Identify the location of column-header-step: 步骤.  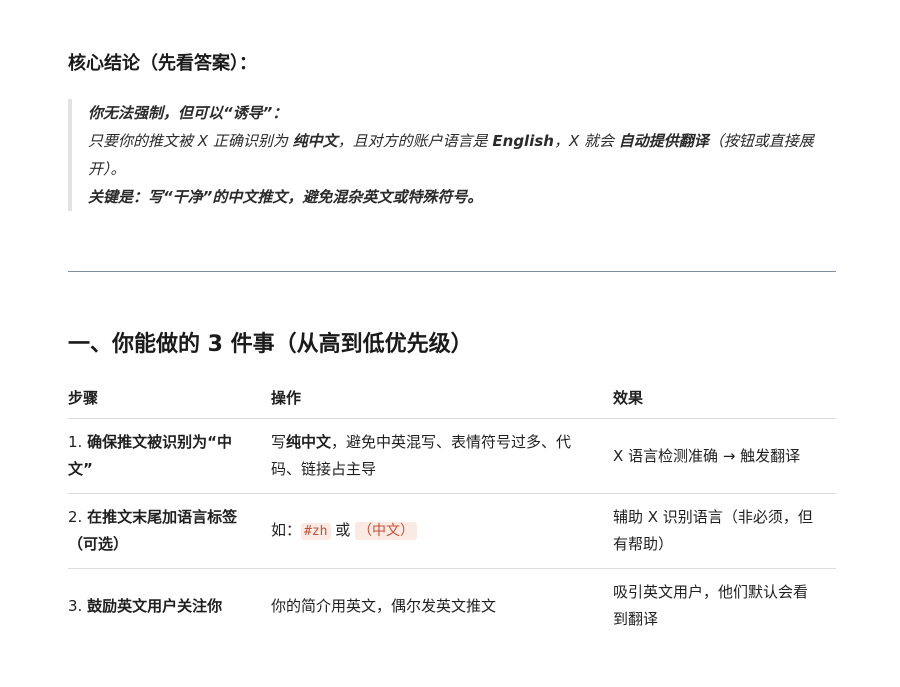
(169, 397).